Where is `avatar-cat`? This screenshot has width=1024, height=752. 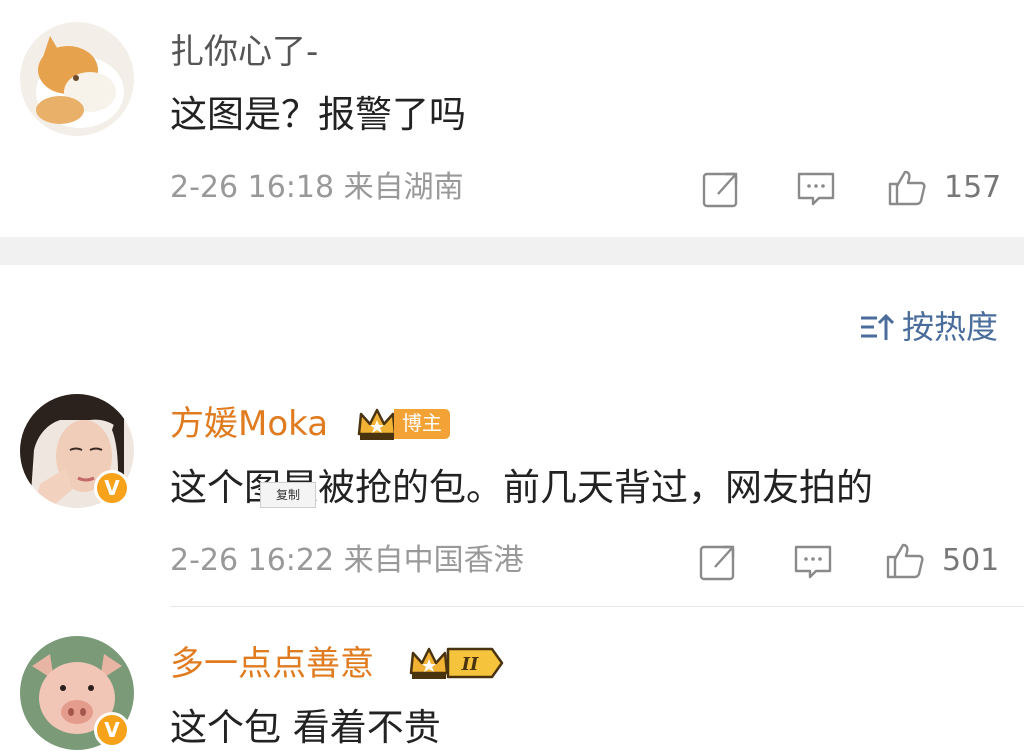
avatar-cat is located at coordinates (77, 79).